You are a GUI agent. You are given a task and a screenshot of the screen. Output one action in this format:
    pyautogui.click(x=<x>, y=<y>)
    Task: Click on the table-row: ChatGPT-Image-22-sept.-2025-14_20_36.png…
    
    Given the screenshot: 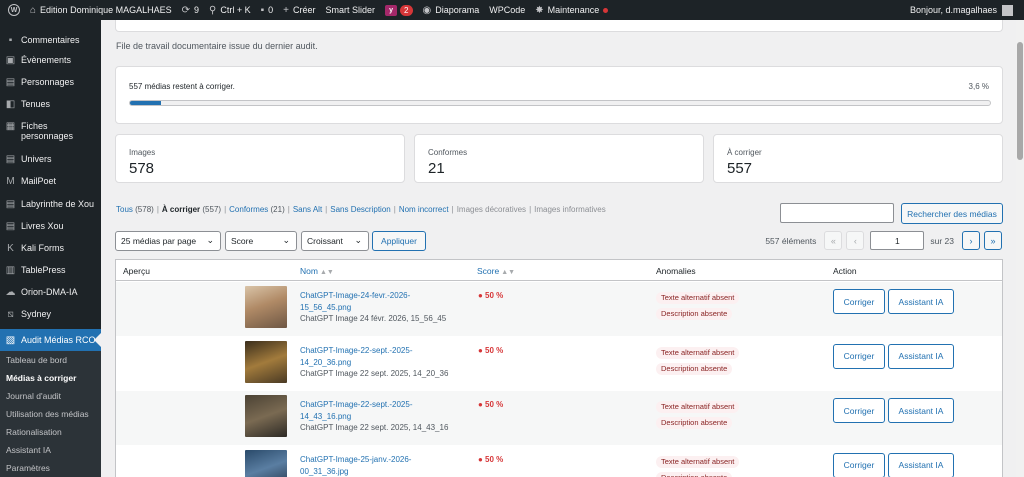 What is the action you would take?
    pyautogui.click(x=559, y=364)
    